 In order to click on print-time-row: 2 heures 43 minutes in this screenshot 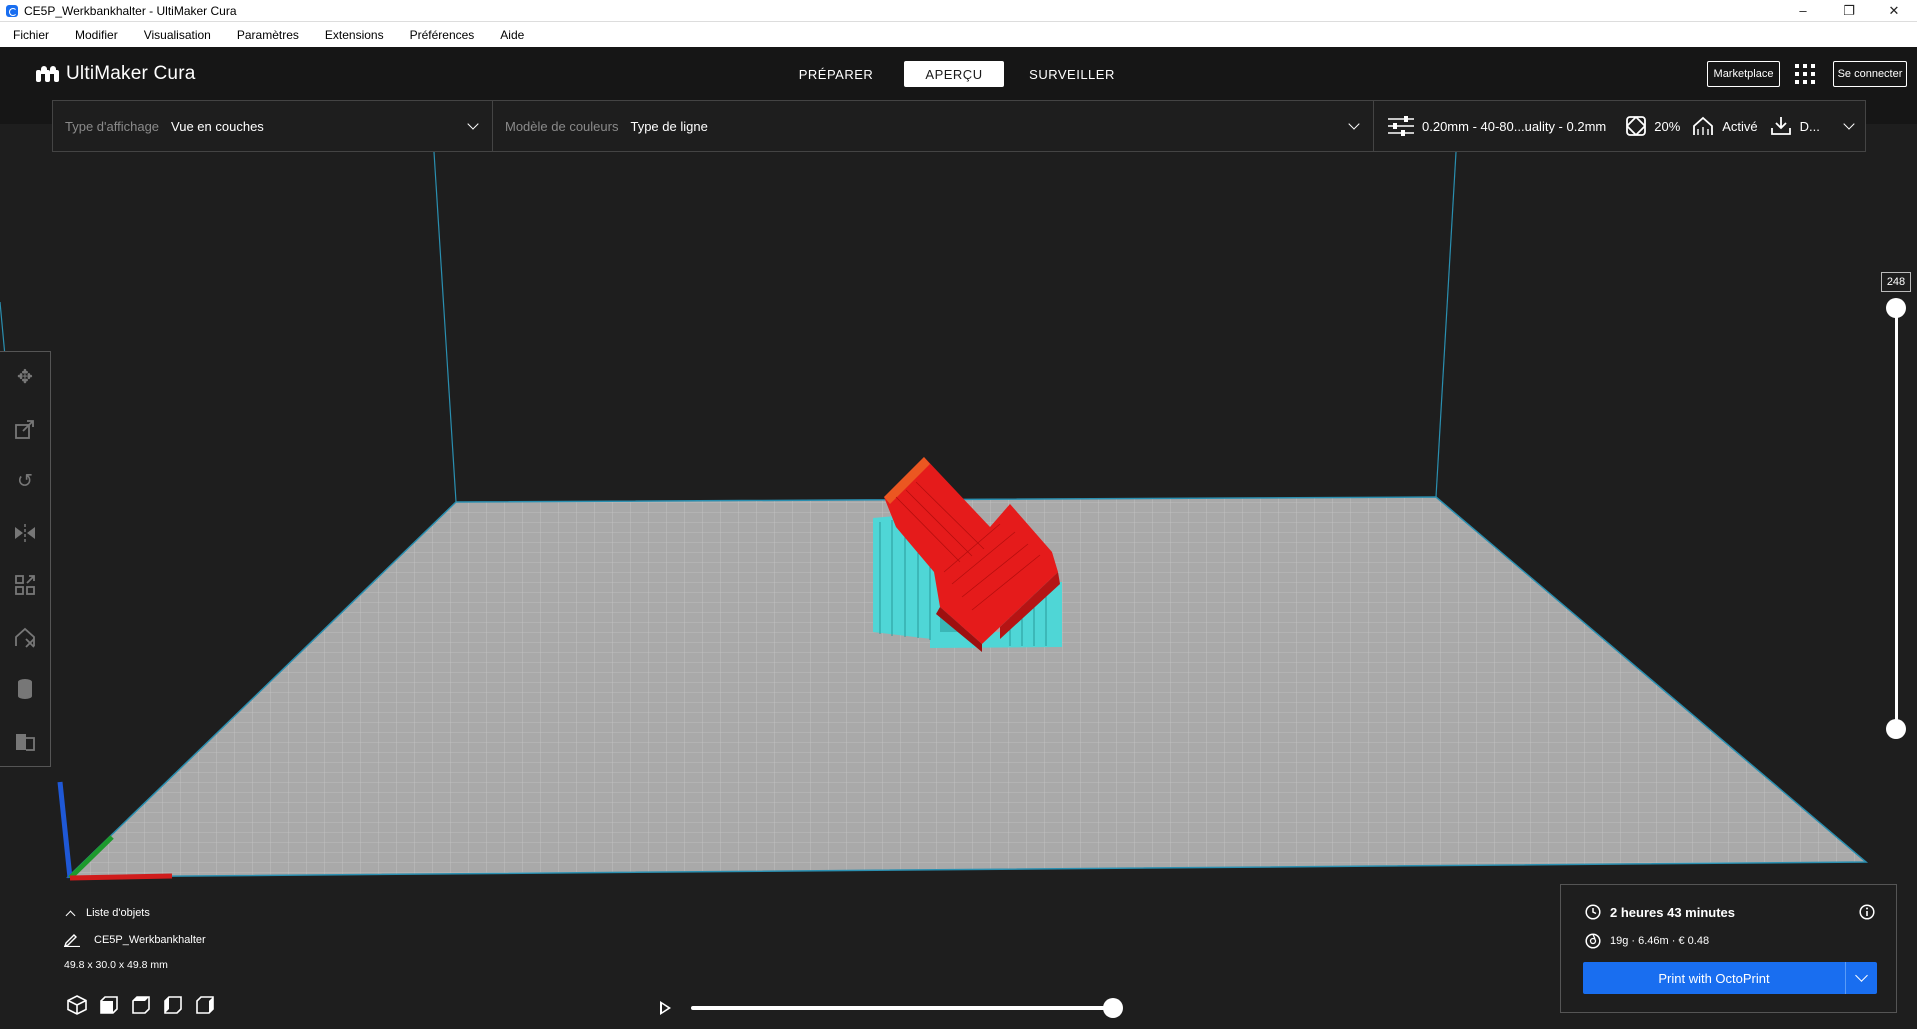, I will do `click(1660, 912)`.